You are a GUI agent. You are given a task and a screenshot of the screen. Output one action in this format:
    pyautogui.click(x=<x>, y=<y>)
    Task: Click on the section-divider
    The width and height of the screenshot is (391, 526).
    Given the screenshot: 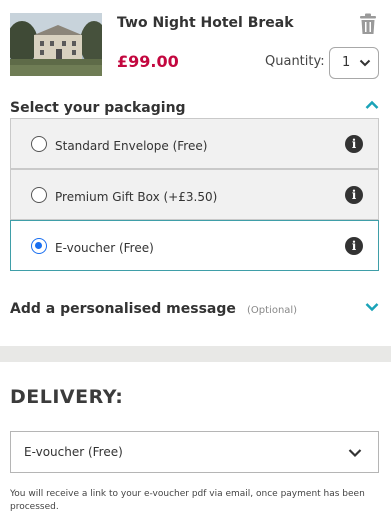 What is the action you would take?
    pyautogui.click(x=195, y=354)
    